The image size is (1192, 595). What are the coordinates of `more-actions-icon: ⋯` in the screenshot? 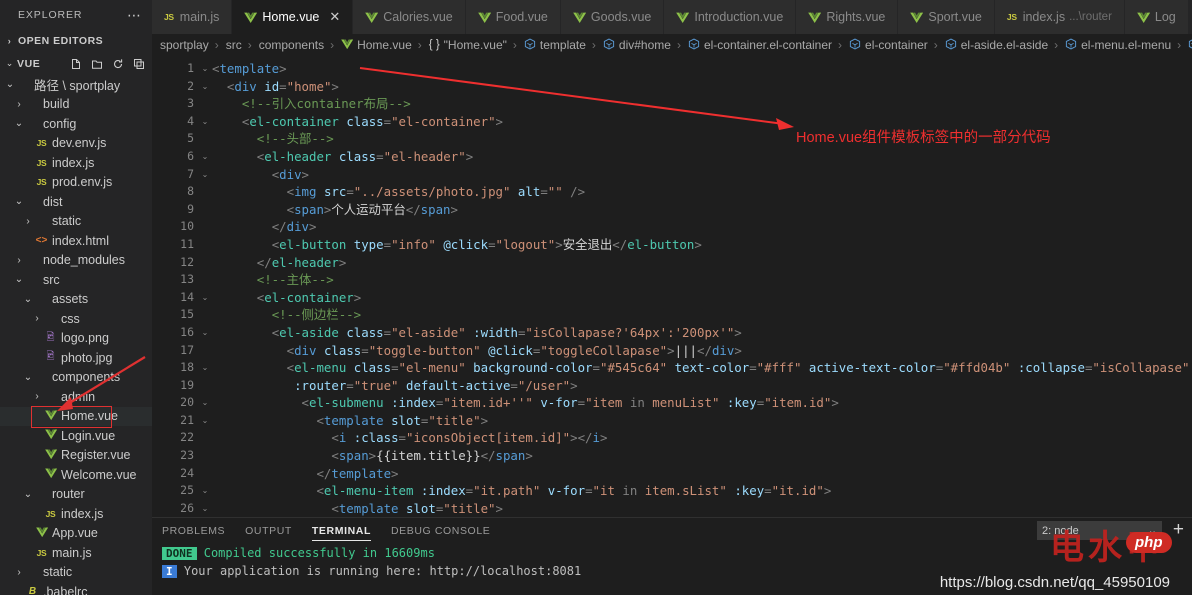 It's located at (136, 15).